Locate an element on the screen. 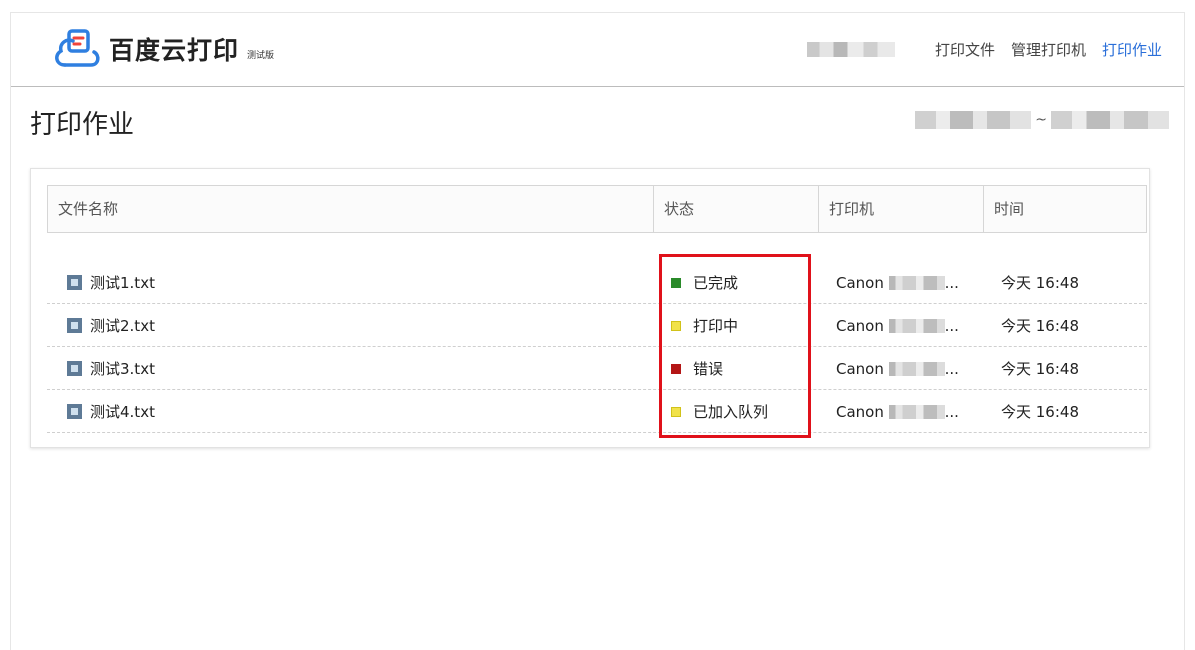 This screenshot has height=650, width=1195. date-range: ~ is located at coordinates (1042, 120).